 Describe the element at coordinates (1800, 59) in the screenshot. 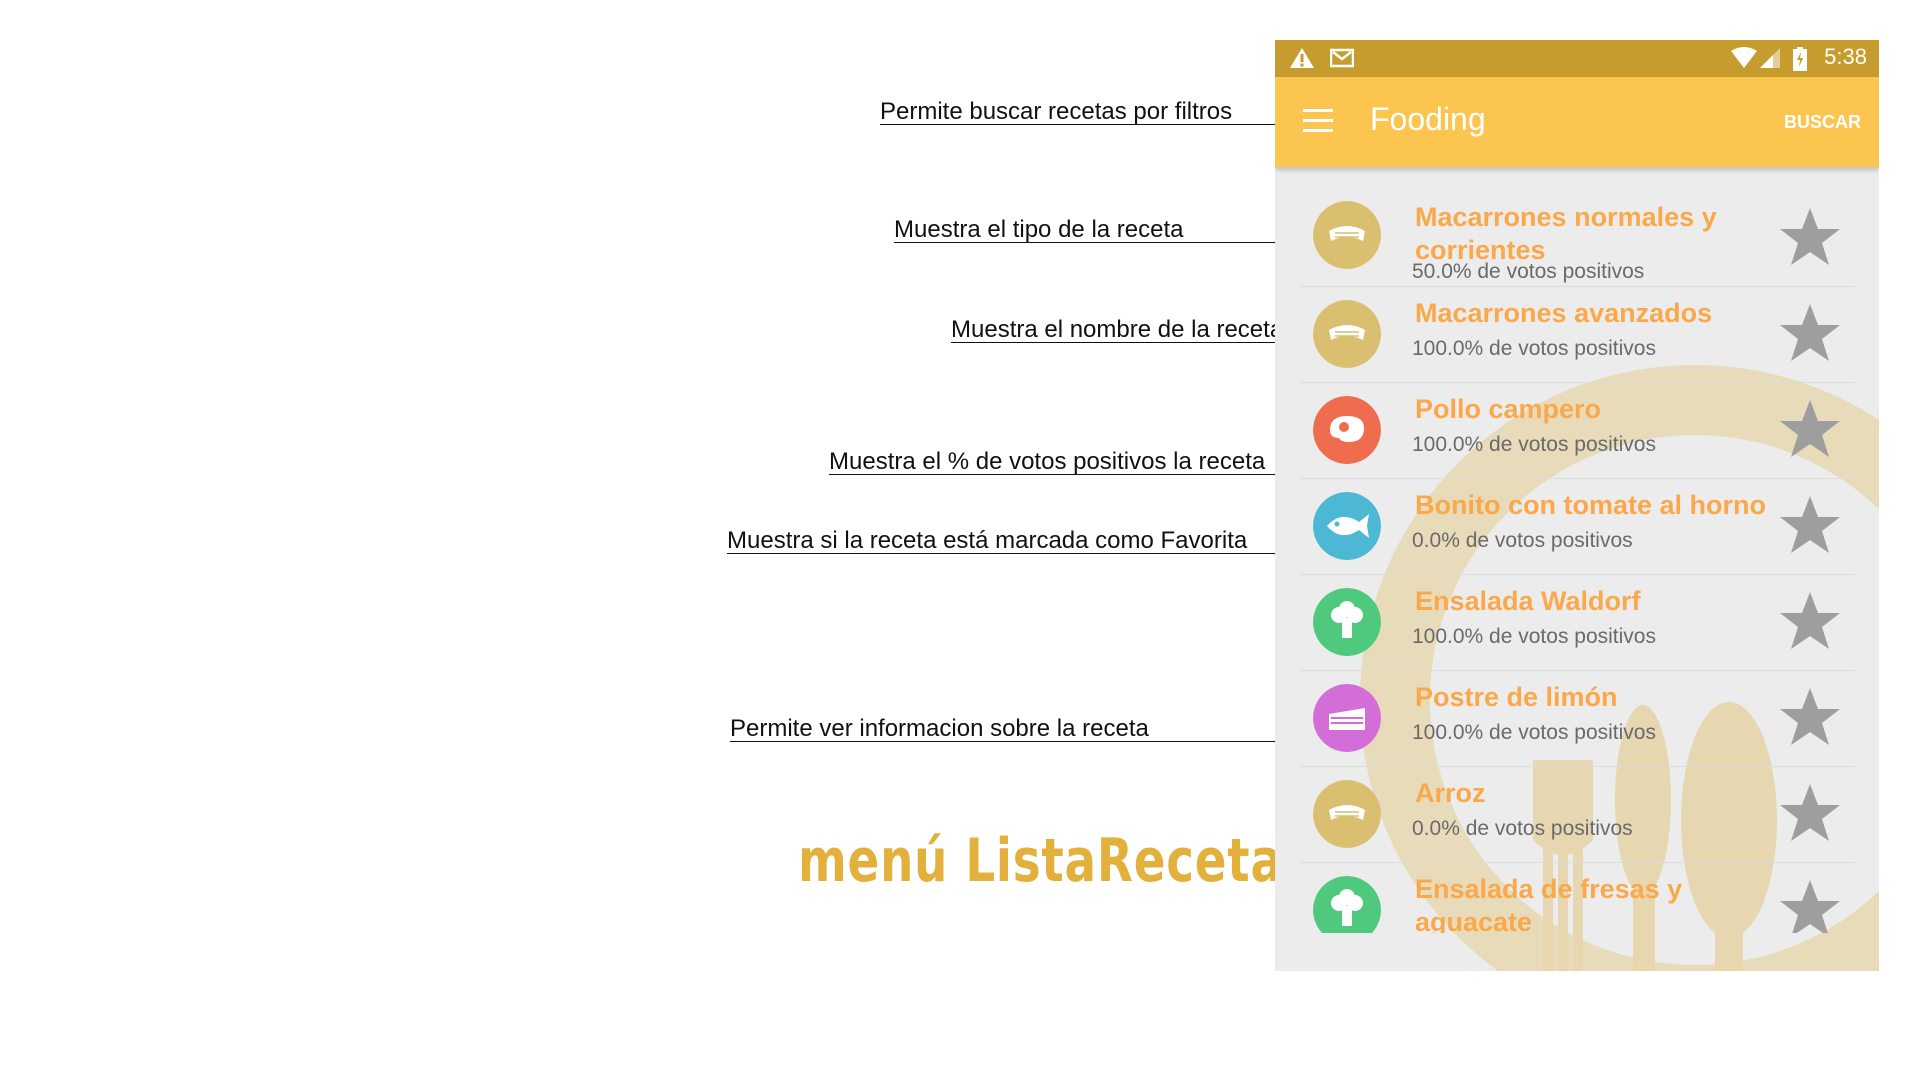

I see `battery-icon` at that location.